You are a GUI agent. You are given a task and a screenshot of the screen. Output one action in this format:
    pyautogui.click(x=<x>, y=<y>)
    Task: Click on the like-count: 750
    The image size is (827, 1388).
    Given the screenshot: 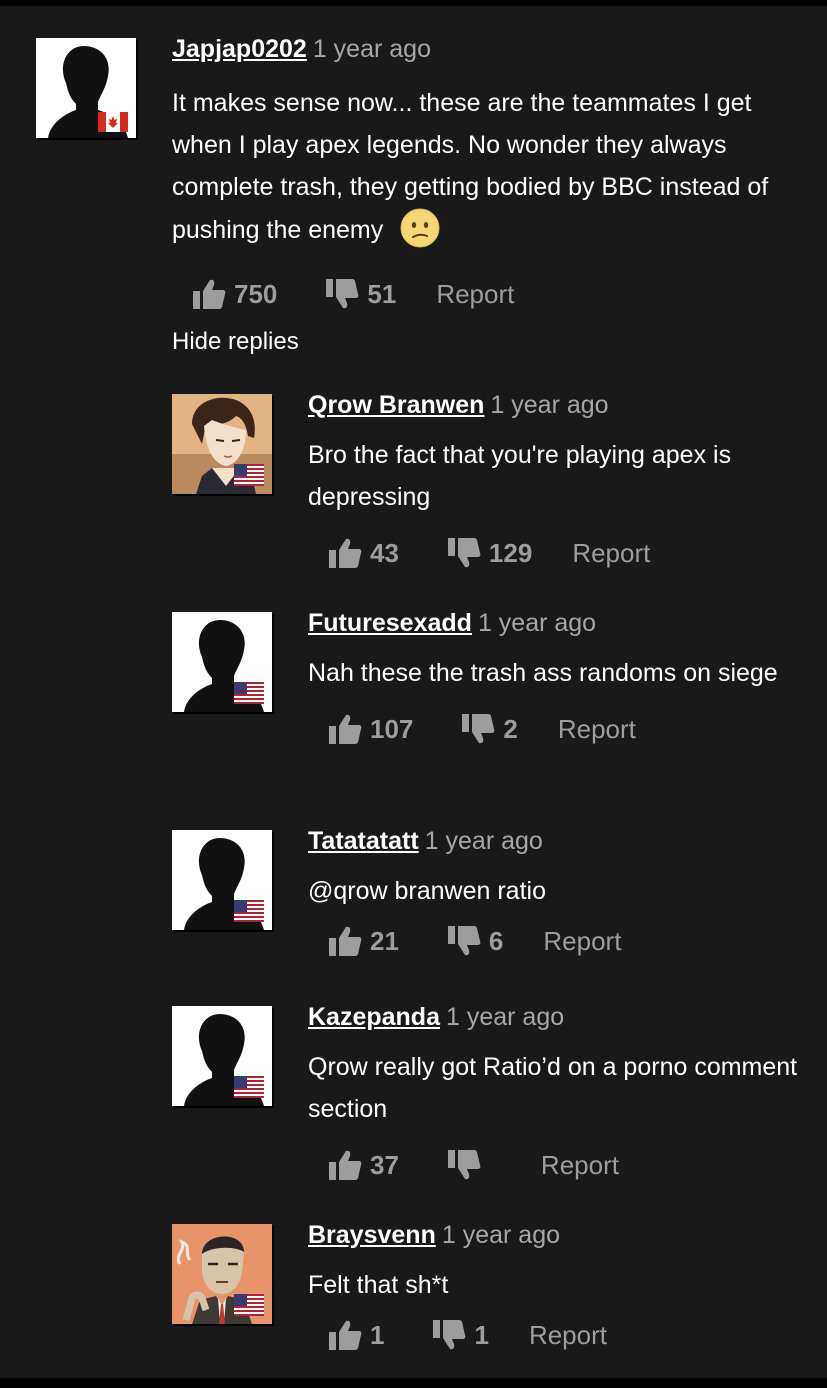 What is the action you would take?
    pyautogui.click(x=256, y=293)
    